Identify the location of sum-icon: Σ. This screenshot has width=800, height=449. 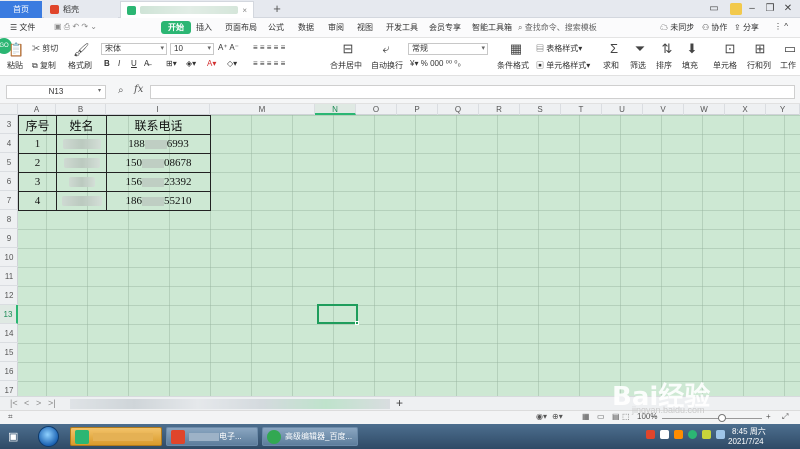
(614, 49).